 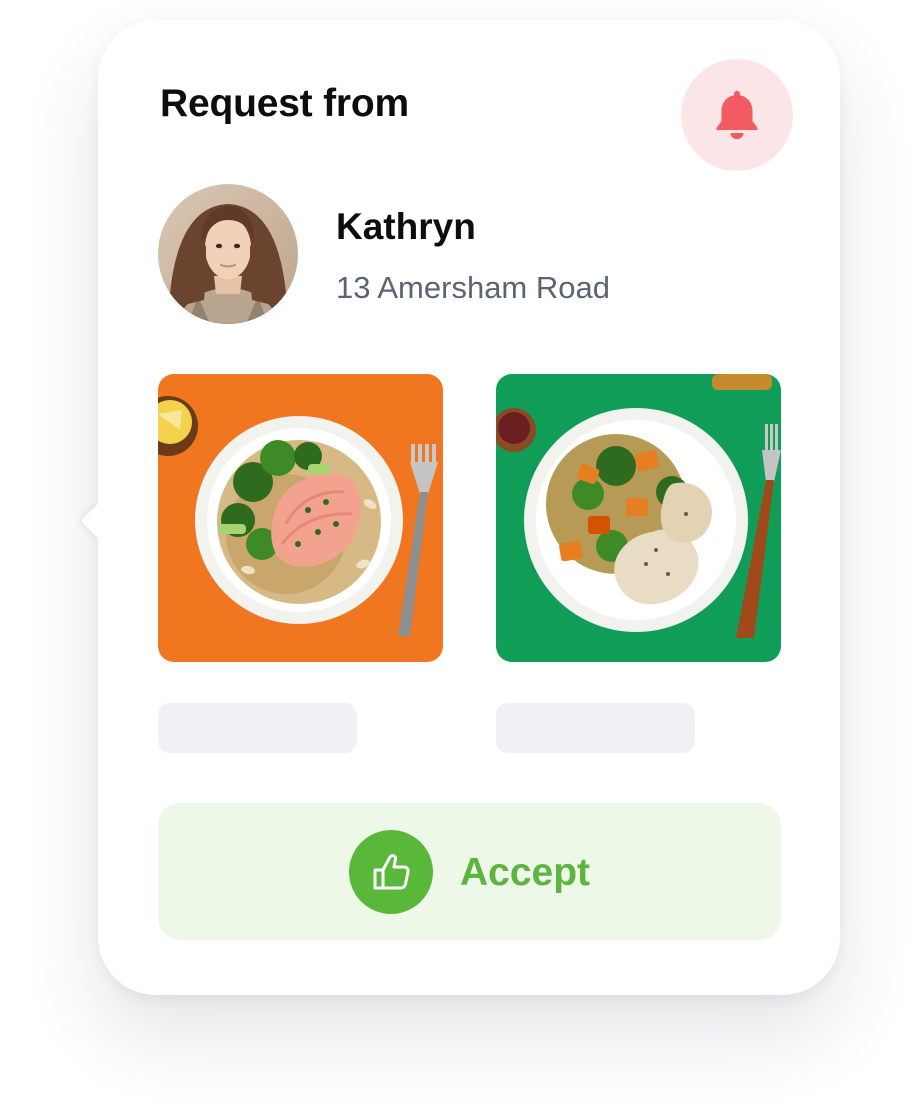 What do you see at coordinates (525, 872) in the screenshot?
I see `accept-label: Accept` at bounding box center [525, 872].